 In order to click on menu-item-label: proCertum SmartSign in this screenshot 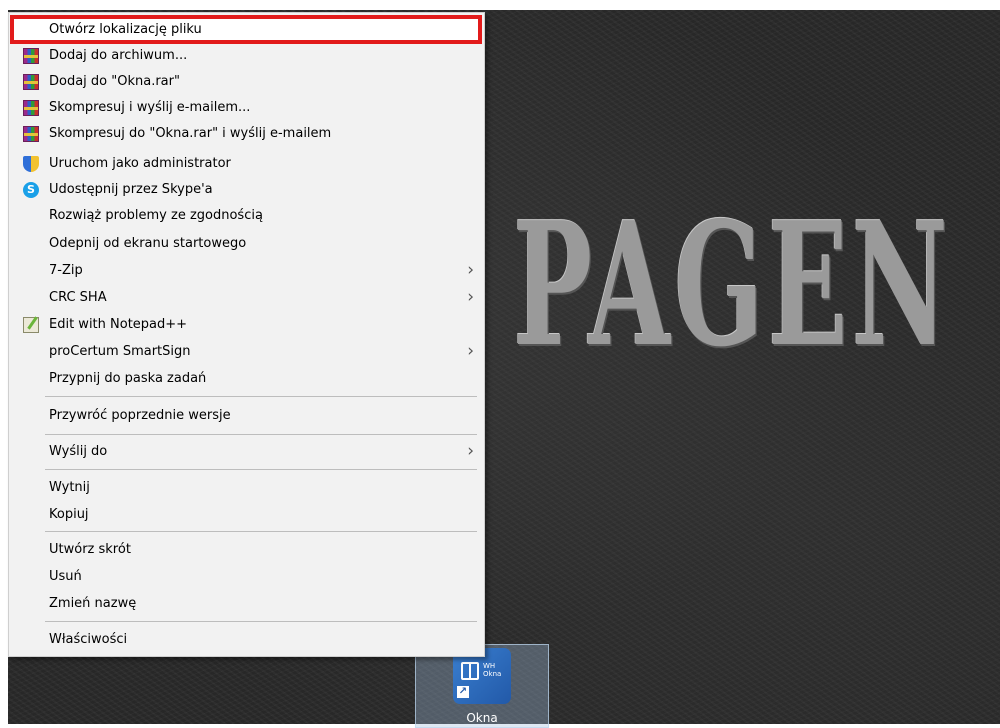, I will do `click(120, 351)`.